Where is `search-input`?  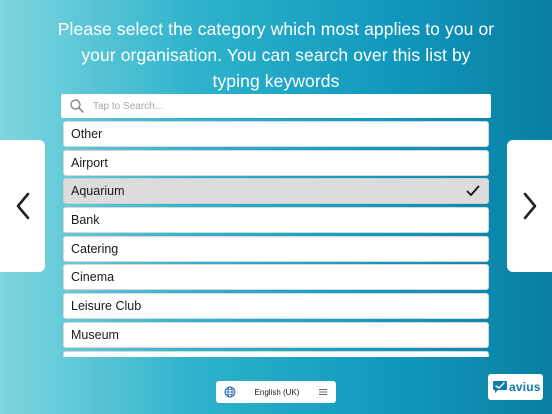 search-input is located at coordinates (283, 106).